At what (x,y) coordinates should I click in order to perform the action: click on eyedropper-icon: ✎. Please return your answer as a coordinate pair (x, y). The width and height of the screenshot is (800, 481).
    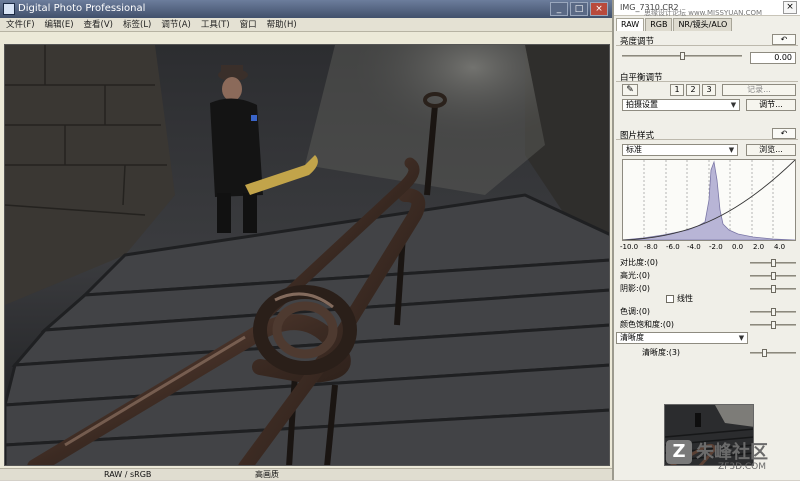
    Looking at the image, I should click on (630, 90).